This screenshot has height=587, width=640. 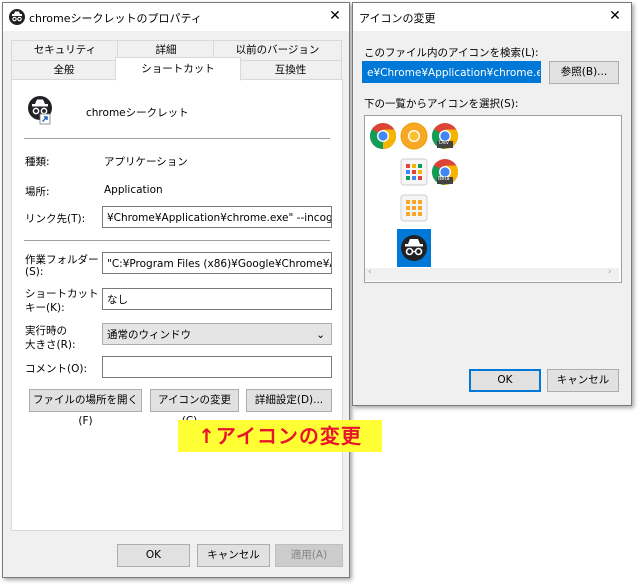 What do you see at coordinates (137, 113) in the screenshot?
I see `app-name: chromeシークレット` at bounding box center [137, 113].